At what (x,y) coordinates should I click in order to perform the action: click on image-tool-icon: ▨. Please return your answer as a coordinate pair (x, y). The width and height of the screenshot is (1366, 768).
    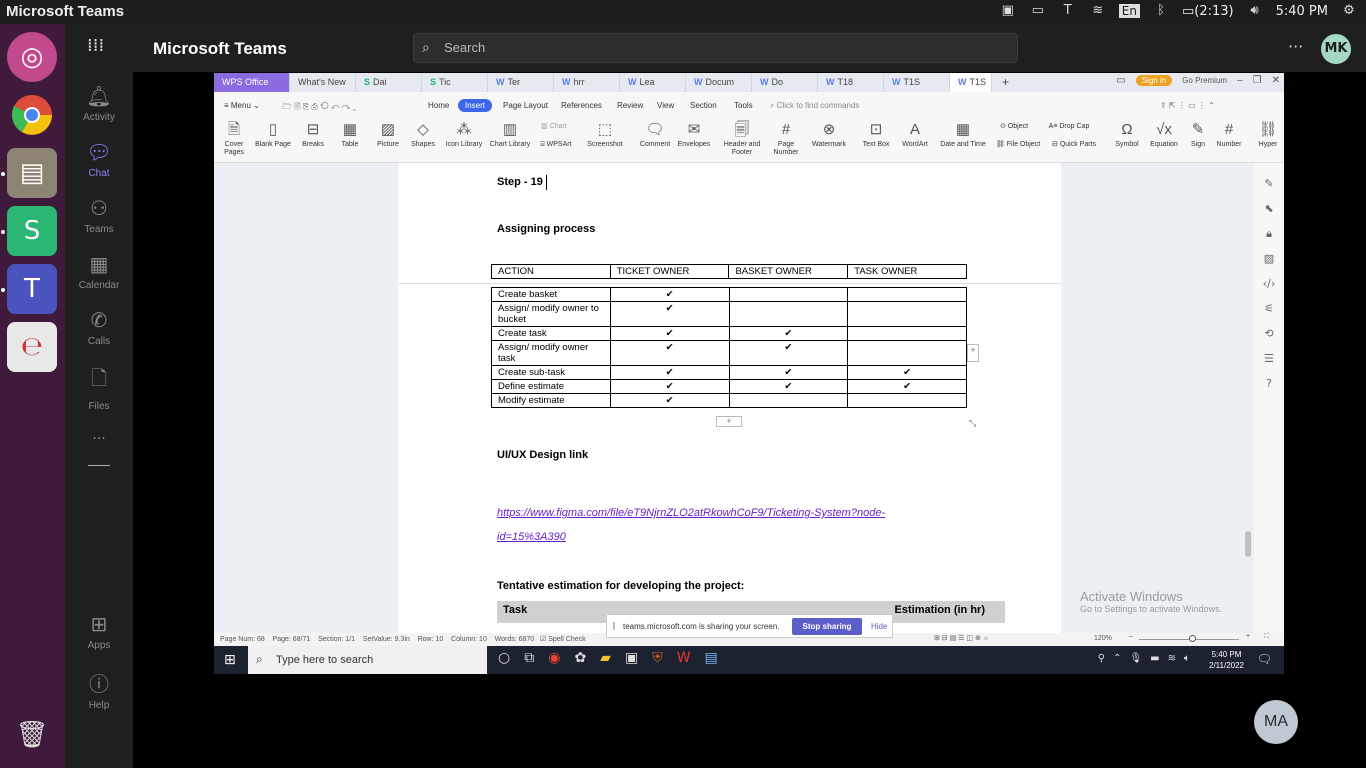
    Looking at the image, I should click on (1269, 264).